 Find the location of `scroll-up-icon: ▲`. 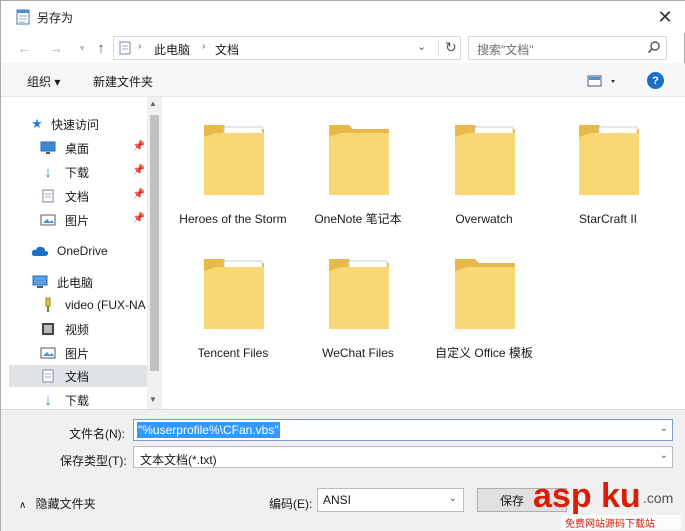

scroll-up-icon: ▲ is located at coordinates (153, 103).